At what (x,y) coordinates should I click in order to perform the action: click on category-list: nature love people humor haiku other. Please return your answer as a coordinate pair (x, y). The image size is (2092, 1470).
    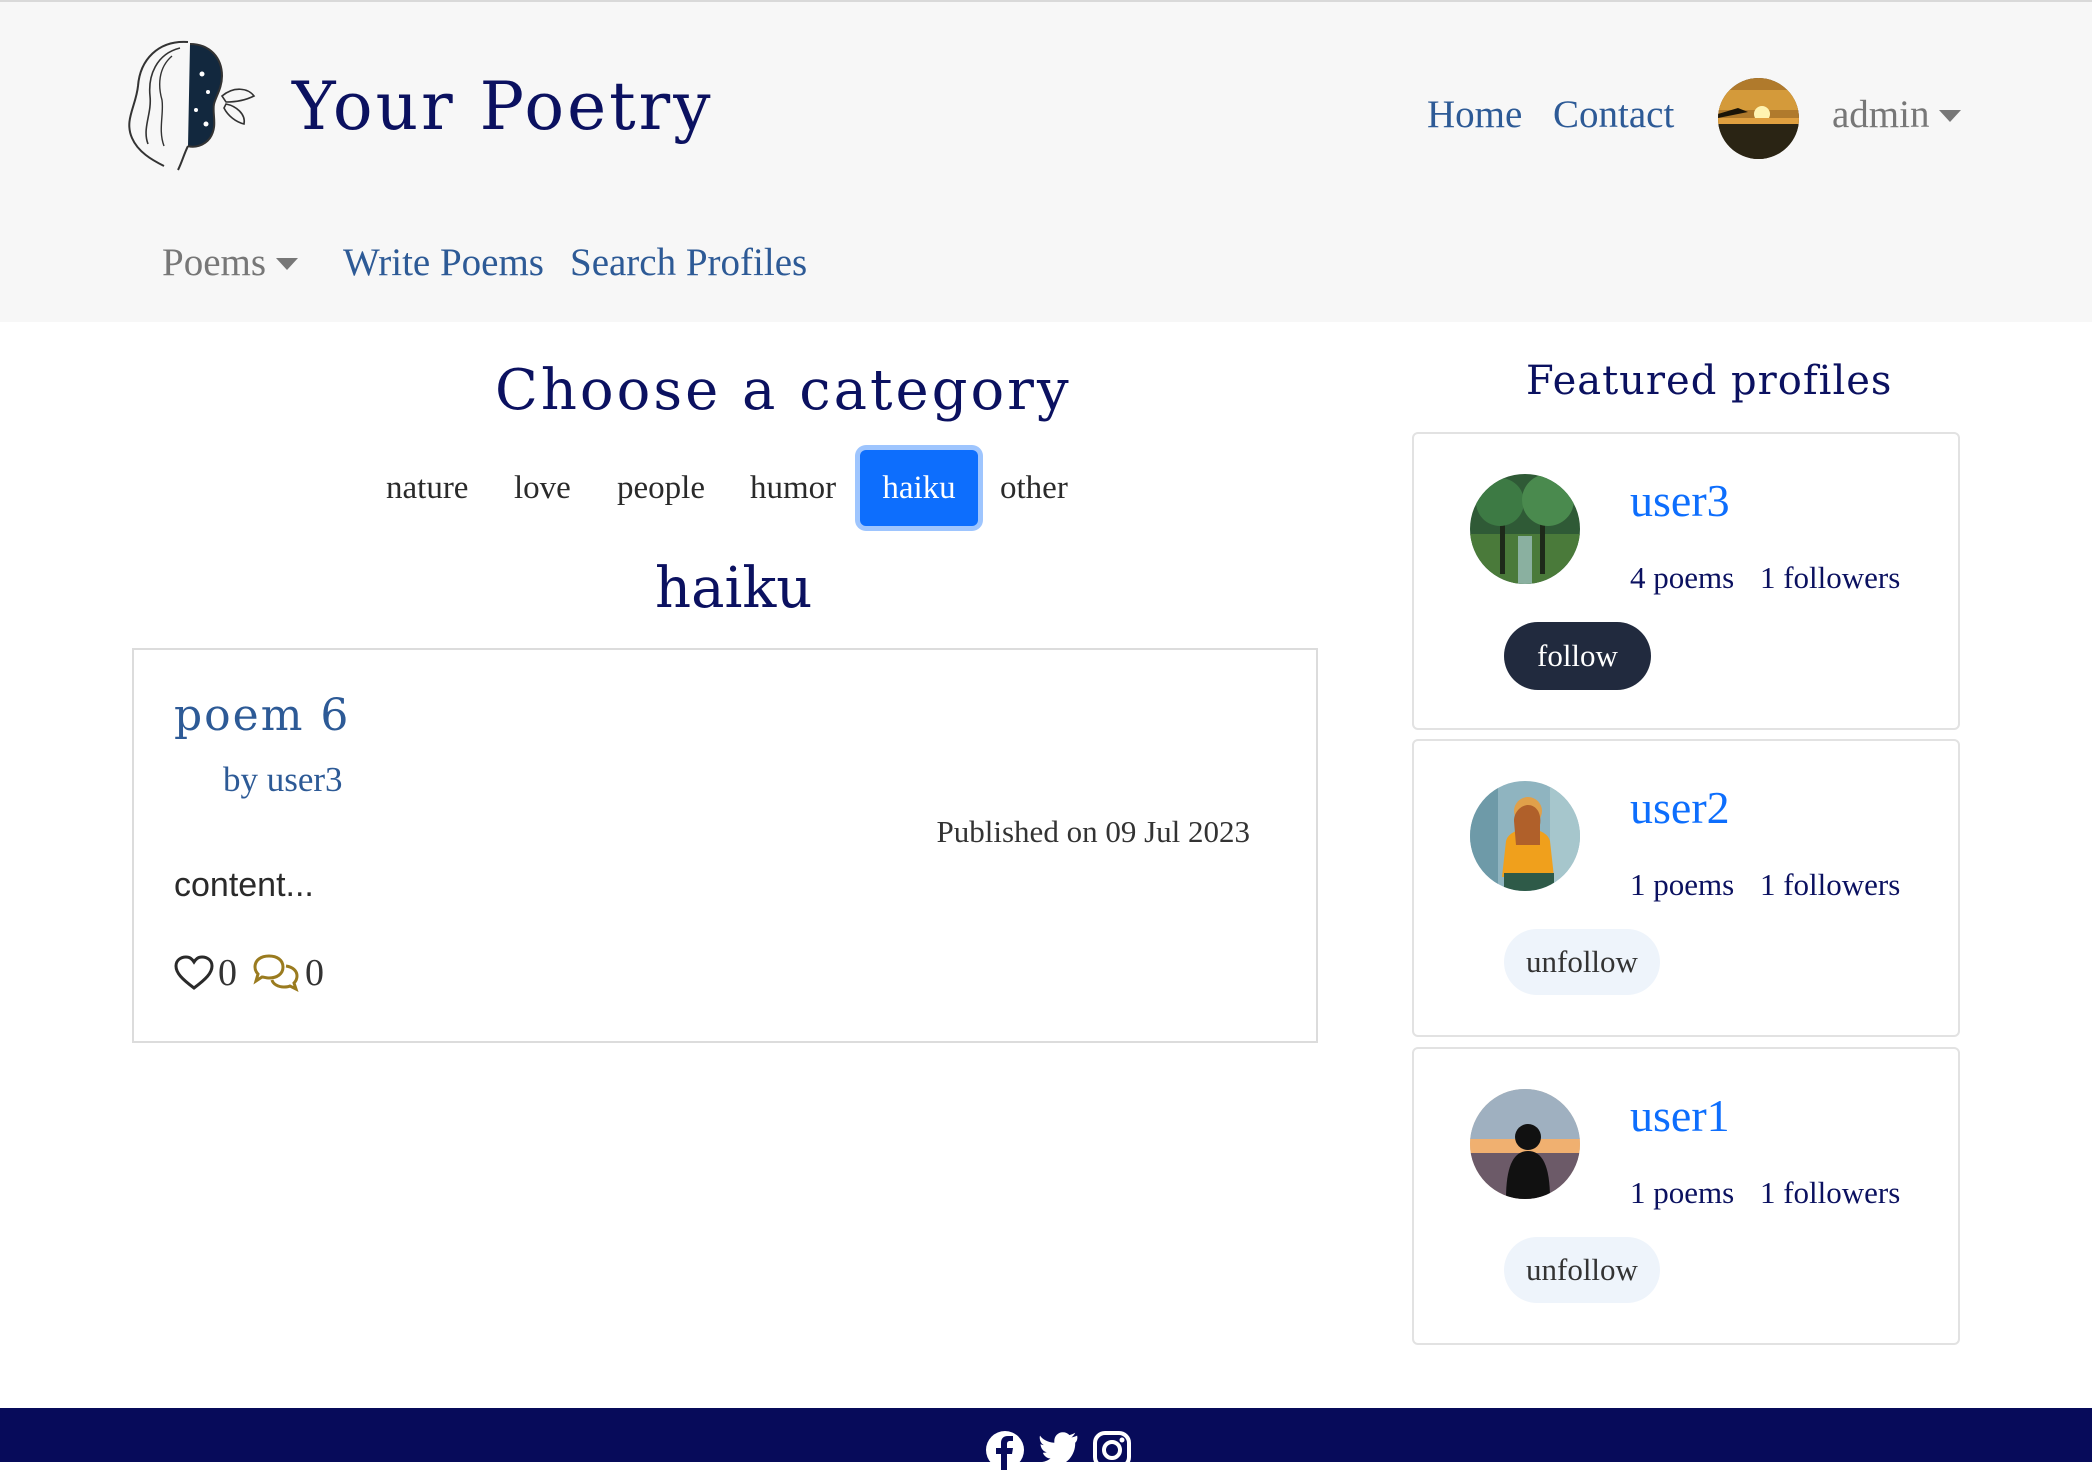
    Looking at the image, I should click on (725, 488).